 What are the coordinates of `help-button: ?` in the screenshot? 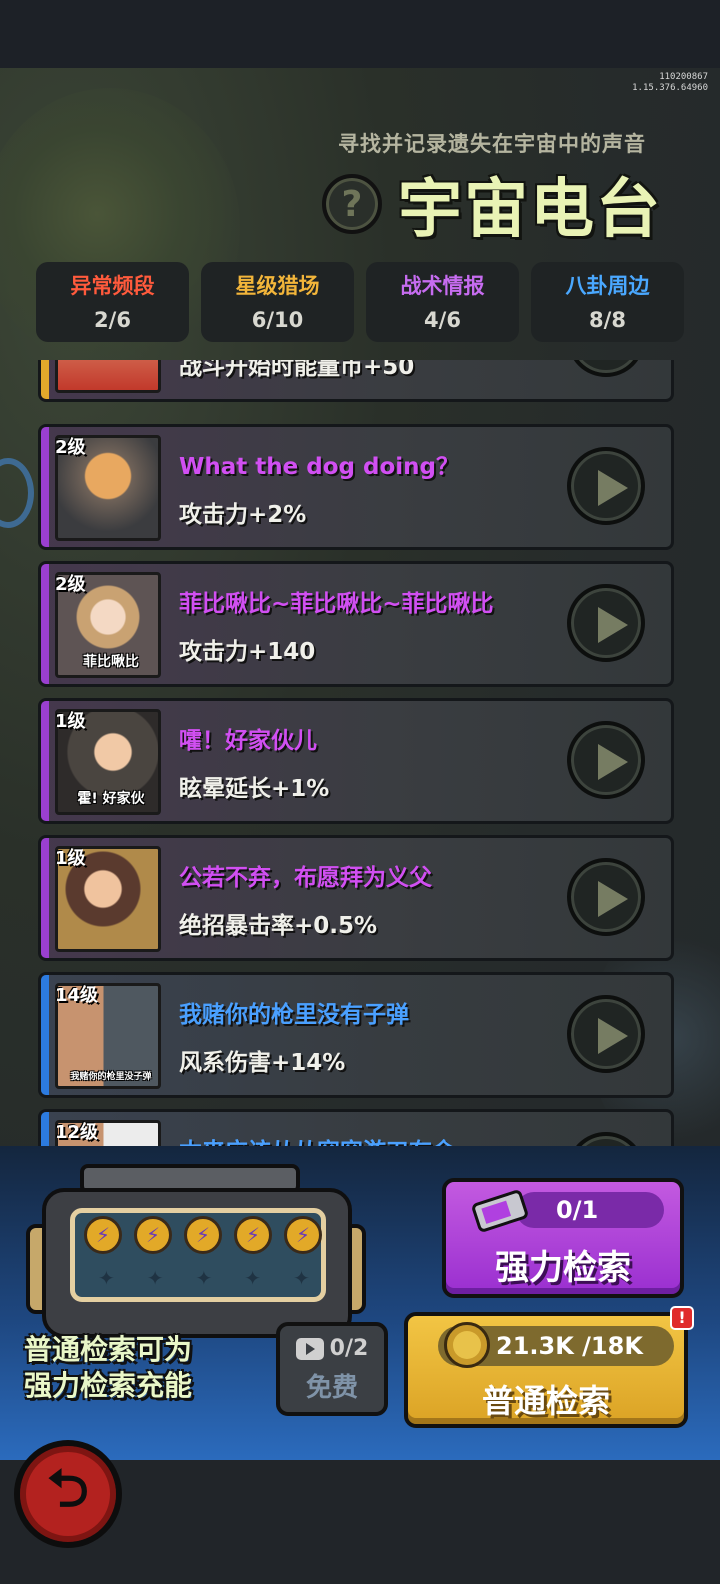 It's located at (352, 204).